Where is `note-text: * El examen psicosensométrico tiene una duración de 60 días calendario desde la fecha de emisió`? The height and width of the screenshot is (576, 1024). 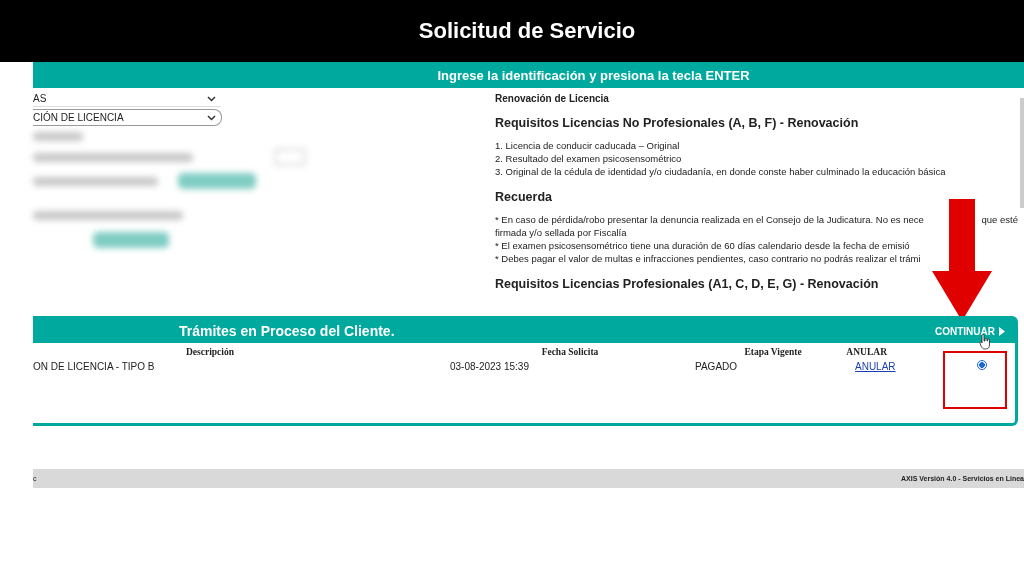
note-text: * El examen psicosensométrico tiene una duración de 60 días calendario desde la fecha de emisió is located at coordinates (702, 245).